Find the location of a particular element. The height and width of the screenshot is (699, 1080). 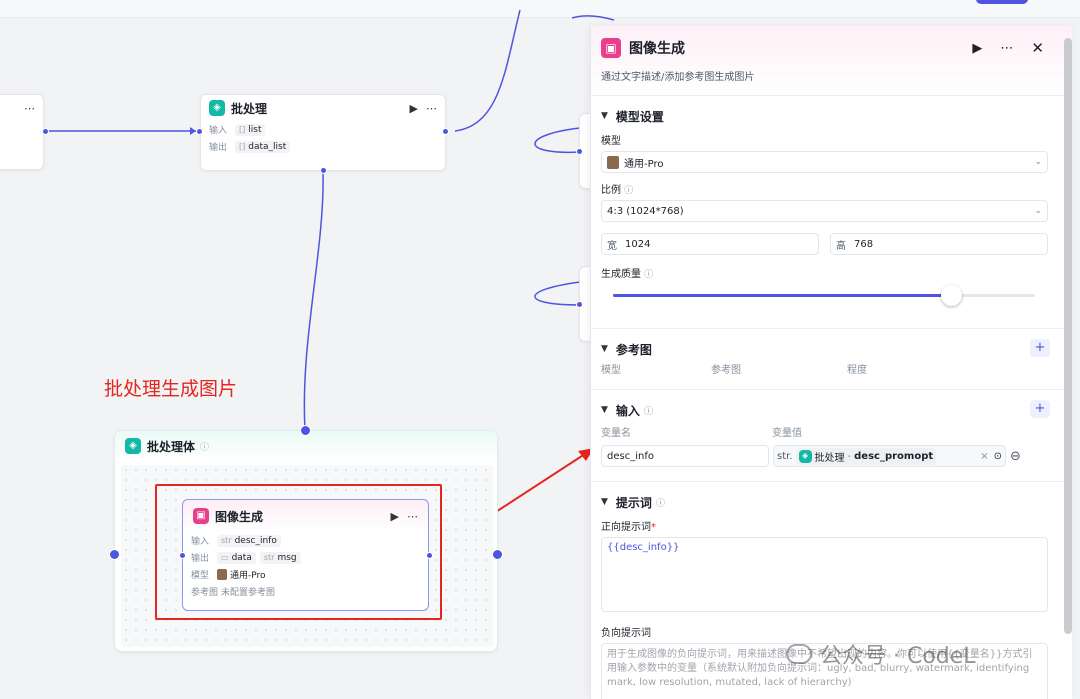

positive-prompt-label: 正向提示词* is located at coordinates (628, 527).